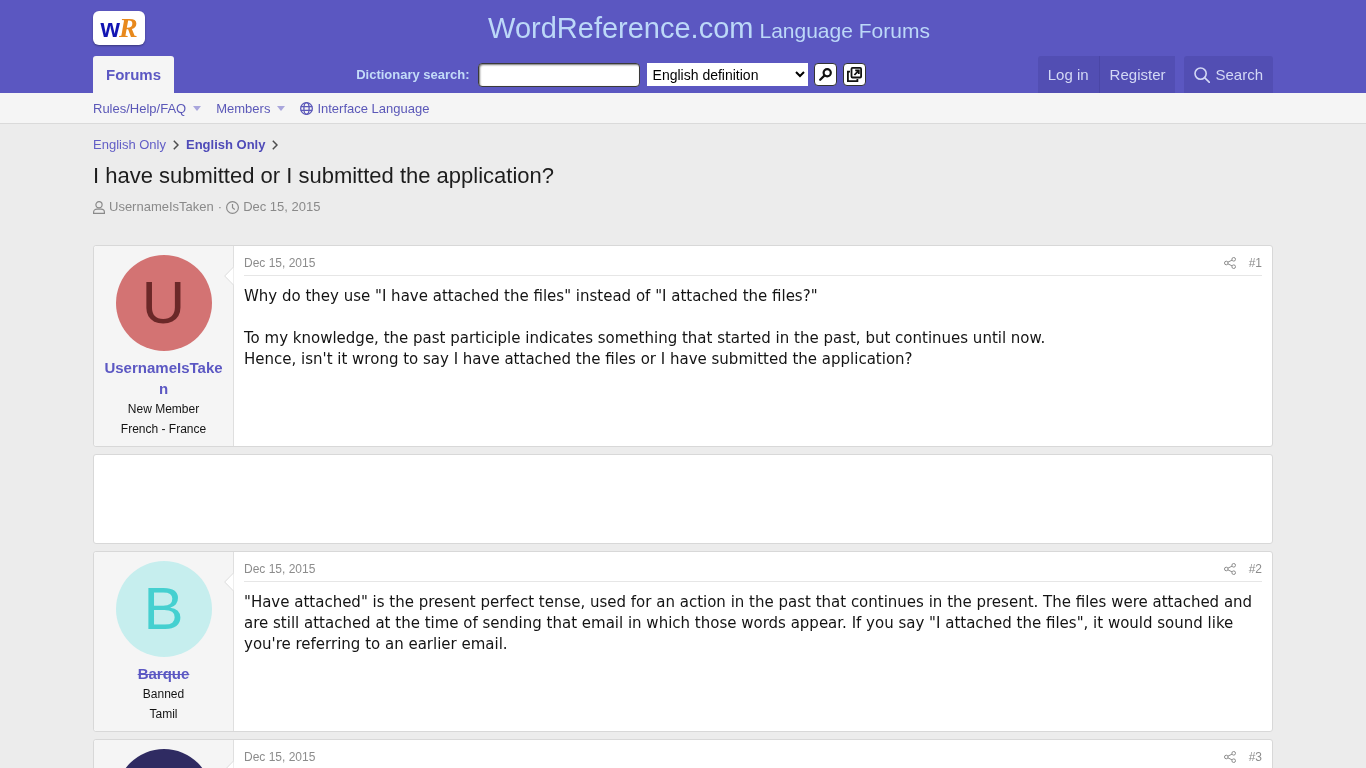 The image size is (1366, 768). Describe the element at coordinates (163, 429) in the screenshot. I see `user-language: French - France` at that location.